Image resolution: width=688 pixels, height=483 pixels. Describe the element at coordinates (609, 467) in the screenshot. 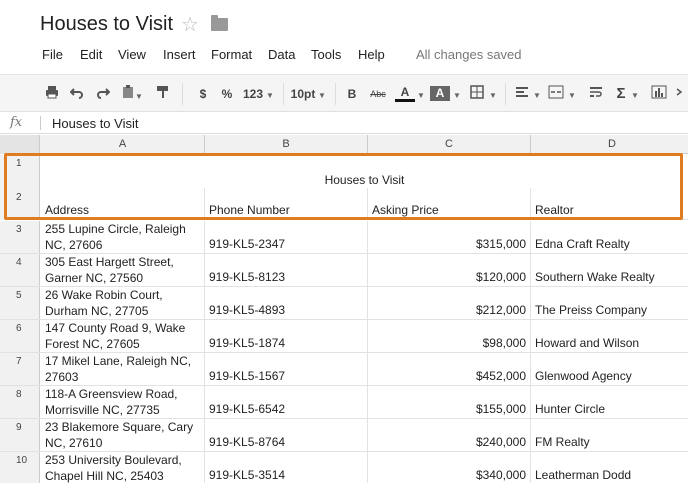

I see `cell-realtor: Leatherman Dodd` at that location.